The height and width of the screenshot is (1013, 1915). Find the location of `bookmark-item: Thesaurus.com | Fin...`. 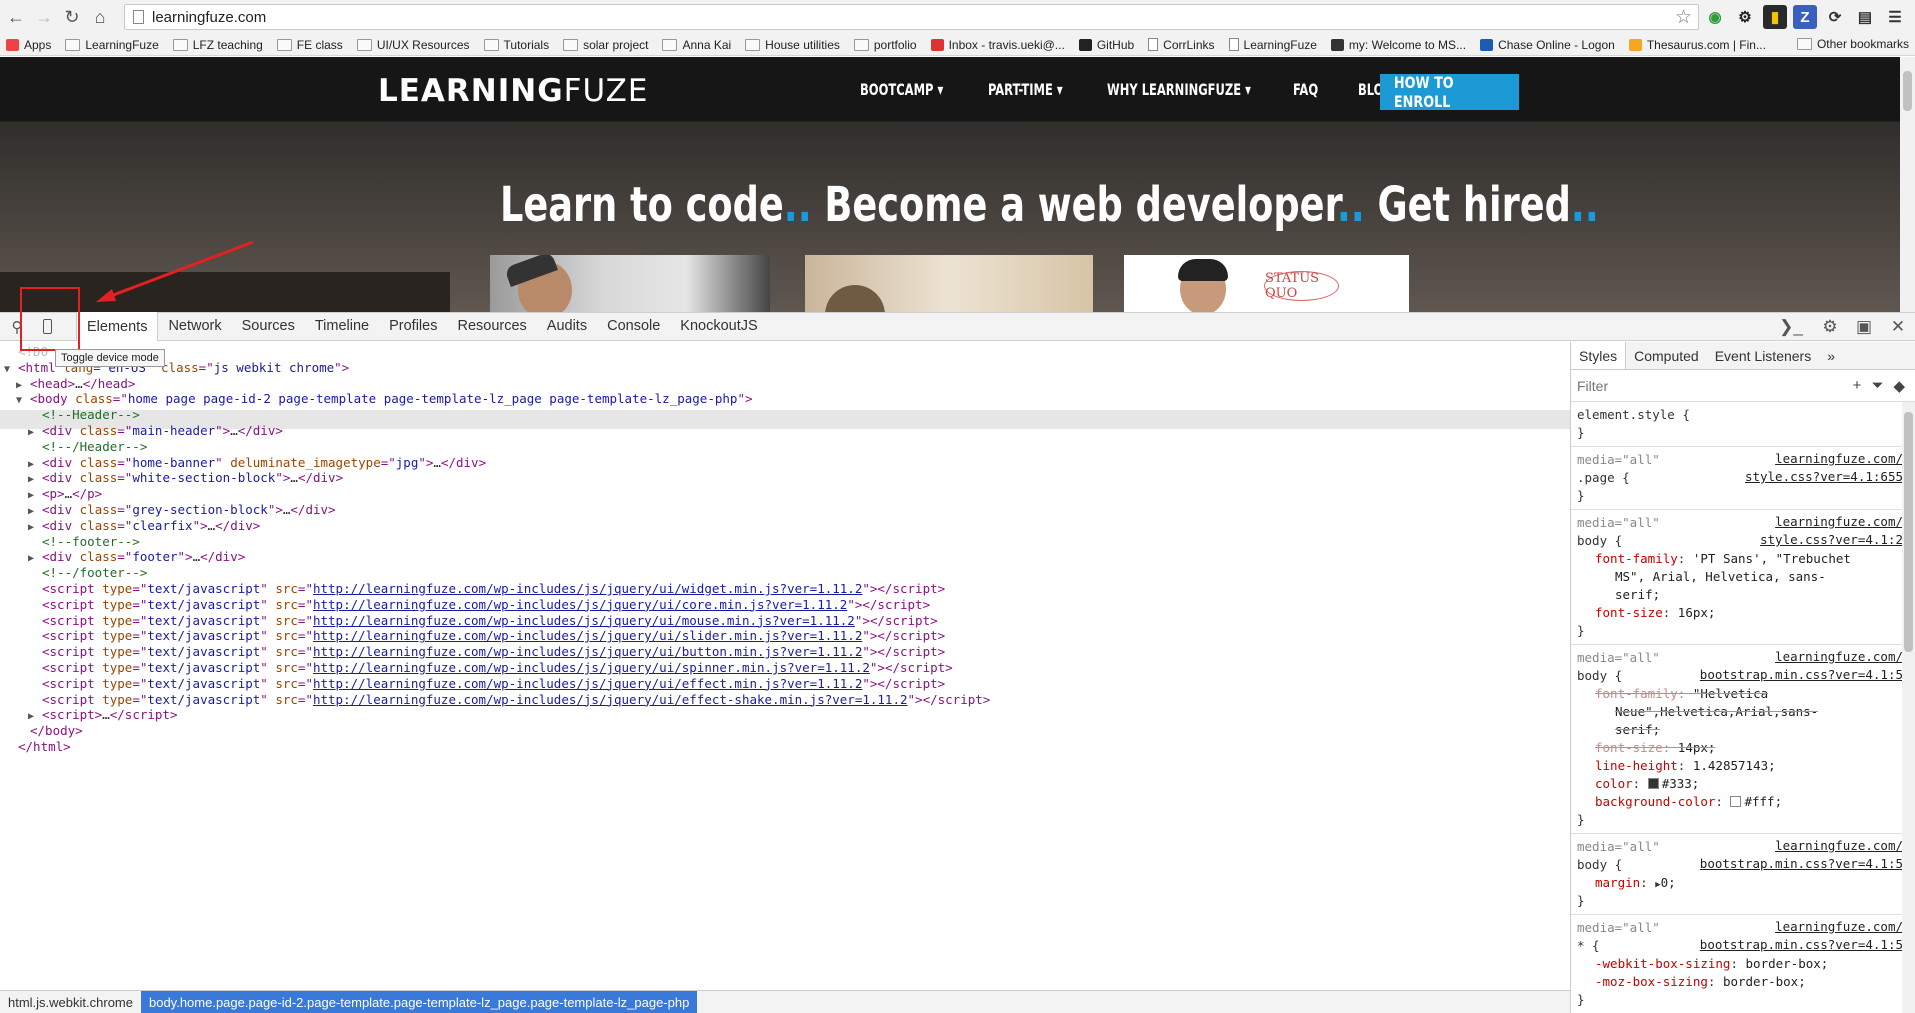

bookmark-item: Thesaurus.com | Fin... is located at coordinates (1697, 45).